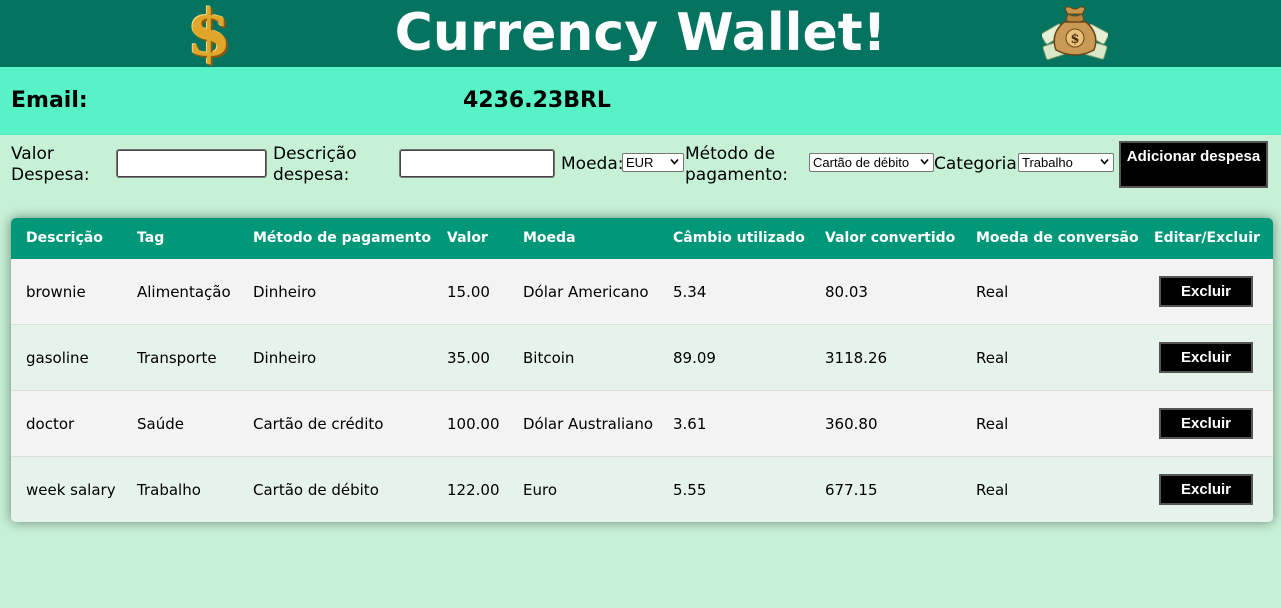 The height and width of the screenshot is (608, 1281). Describe the element at coordinates (588, 424) in the screenshot. I see `cell-currency: Dólar Australiano` at that location.